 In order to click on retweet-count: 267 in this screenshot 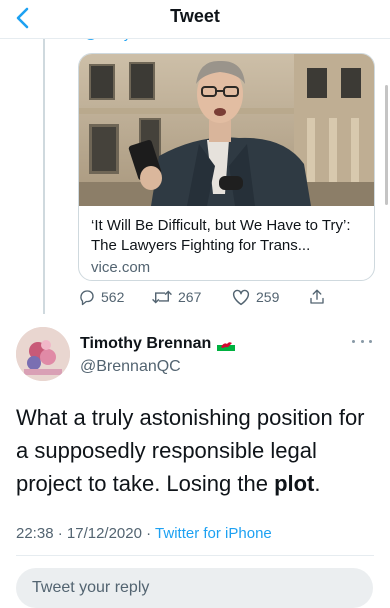, I will do `click(190, 297)`.